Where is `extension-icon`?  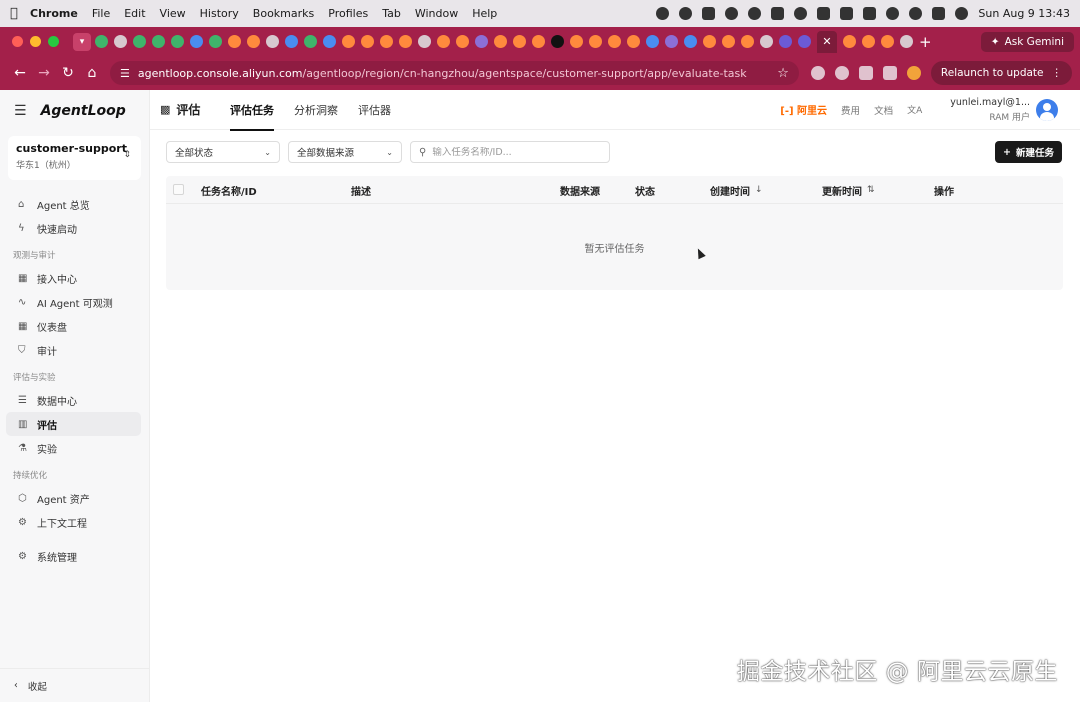 extension-icon is located at coordinates (817, 73).